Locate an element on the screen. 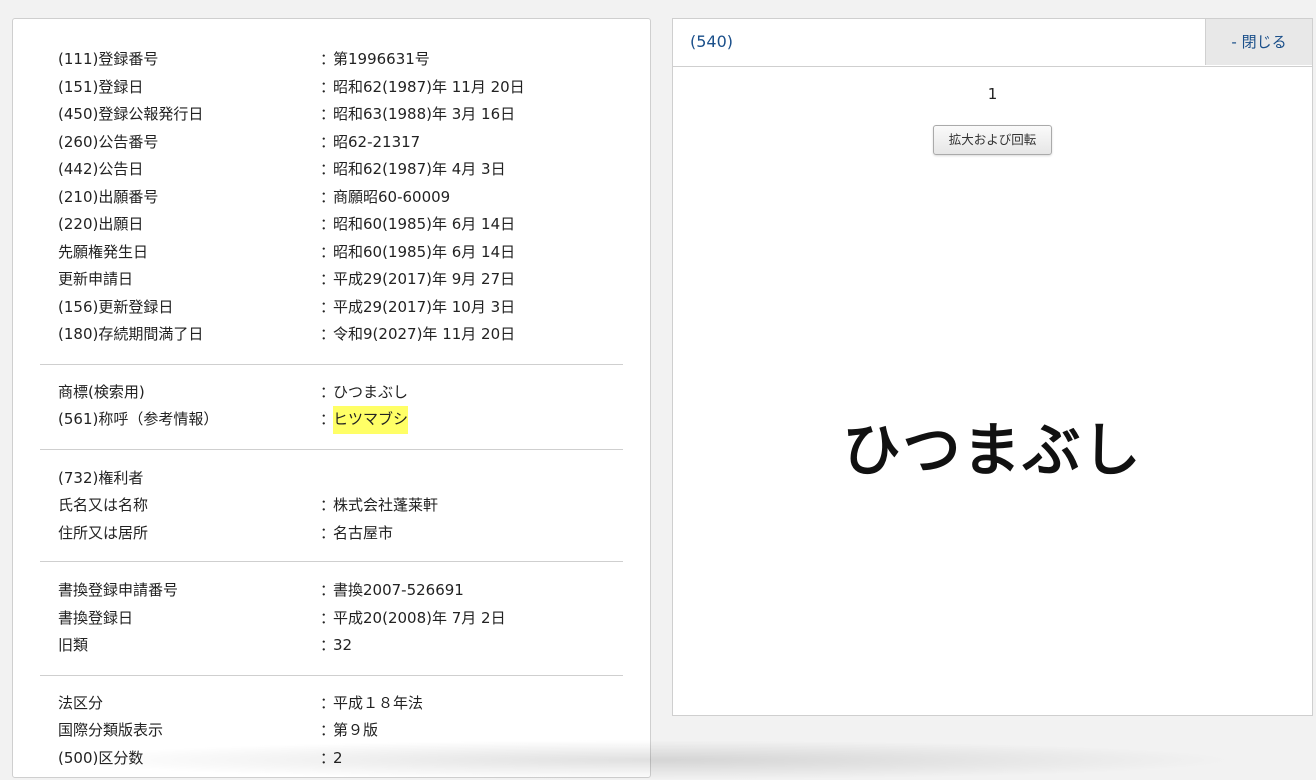 This screenshot has width=1316, height=780. row-label: (500)区分数 is located at coordinates (101, 757).